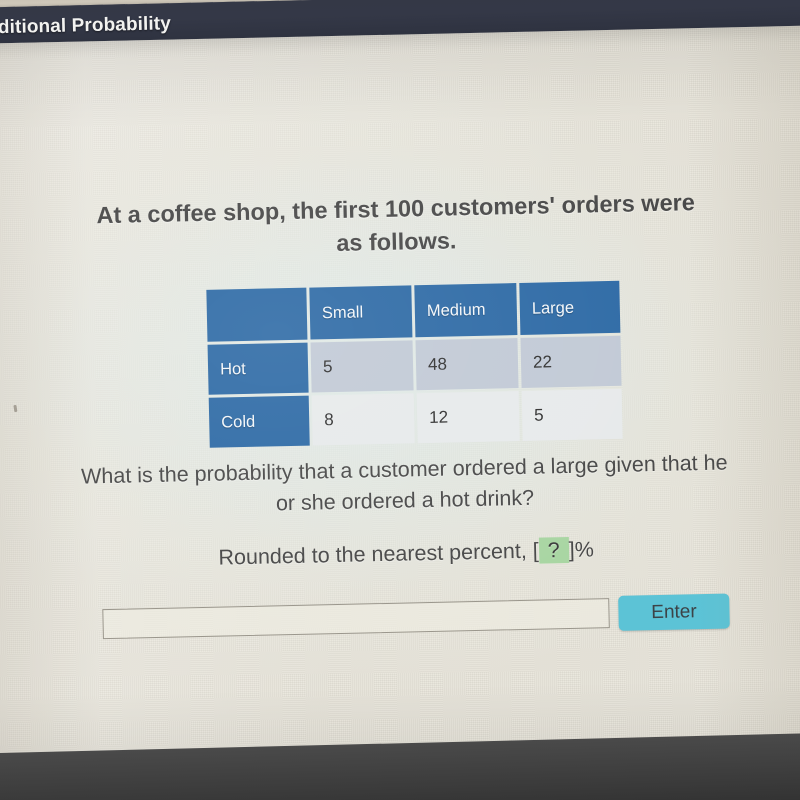  I want to click on table-head: Small Medium Large, so click(413, 311).